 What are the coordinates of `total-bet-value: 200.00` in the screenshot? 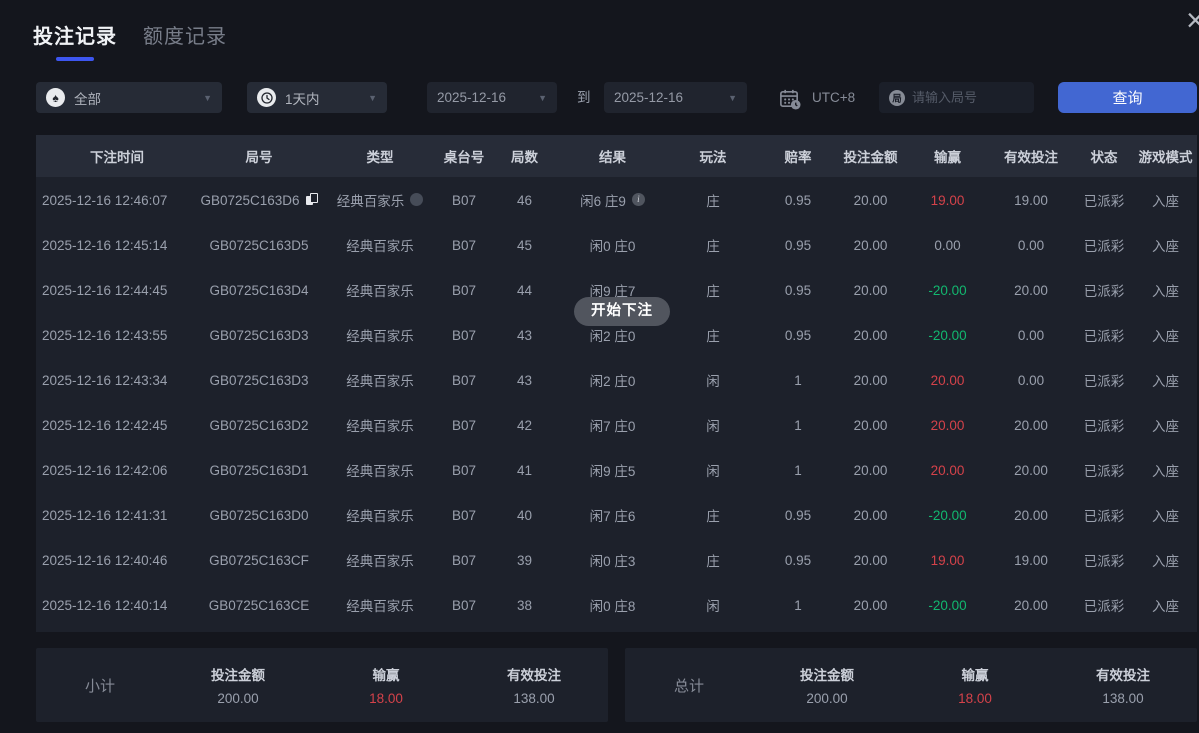 It's located at (827, 698).